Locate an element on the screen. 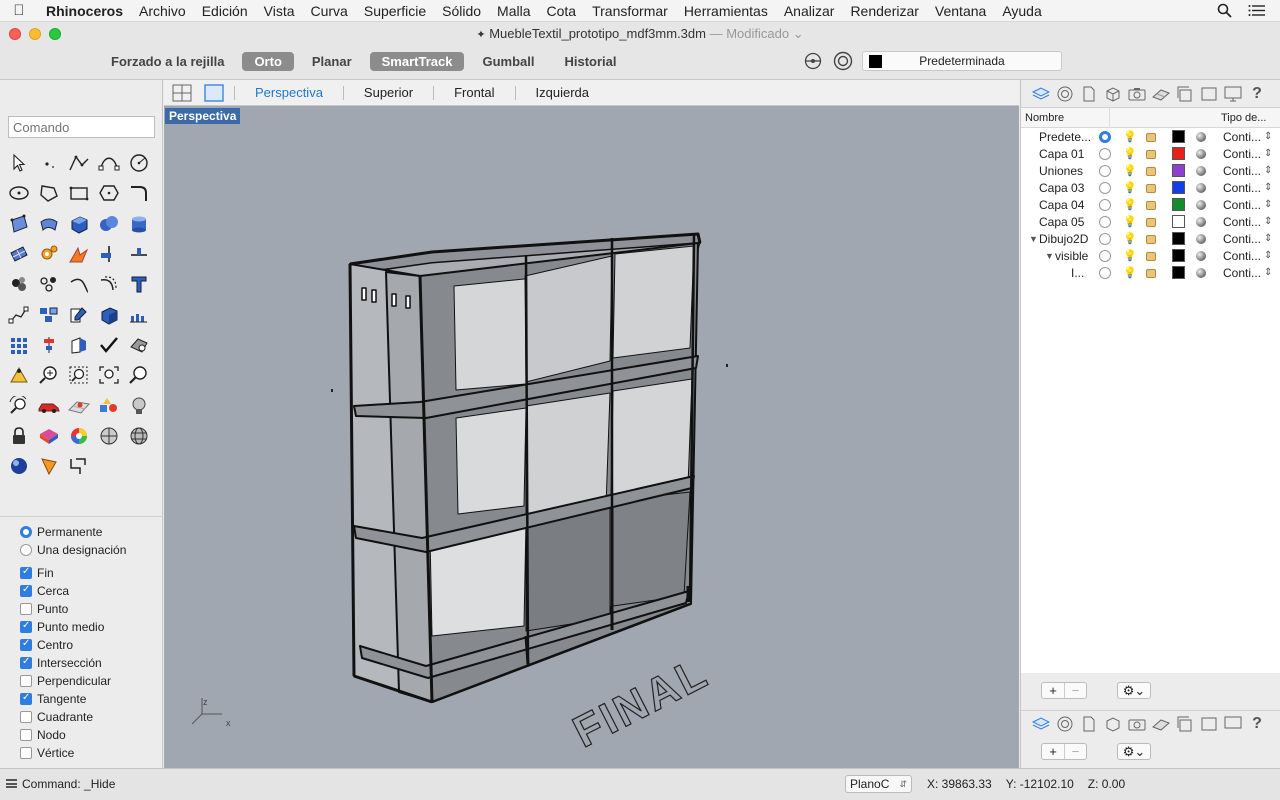  split-icon is located at coordinates (139, 254).